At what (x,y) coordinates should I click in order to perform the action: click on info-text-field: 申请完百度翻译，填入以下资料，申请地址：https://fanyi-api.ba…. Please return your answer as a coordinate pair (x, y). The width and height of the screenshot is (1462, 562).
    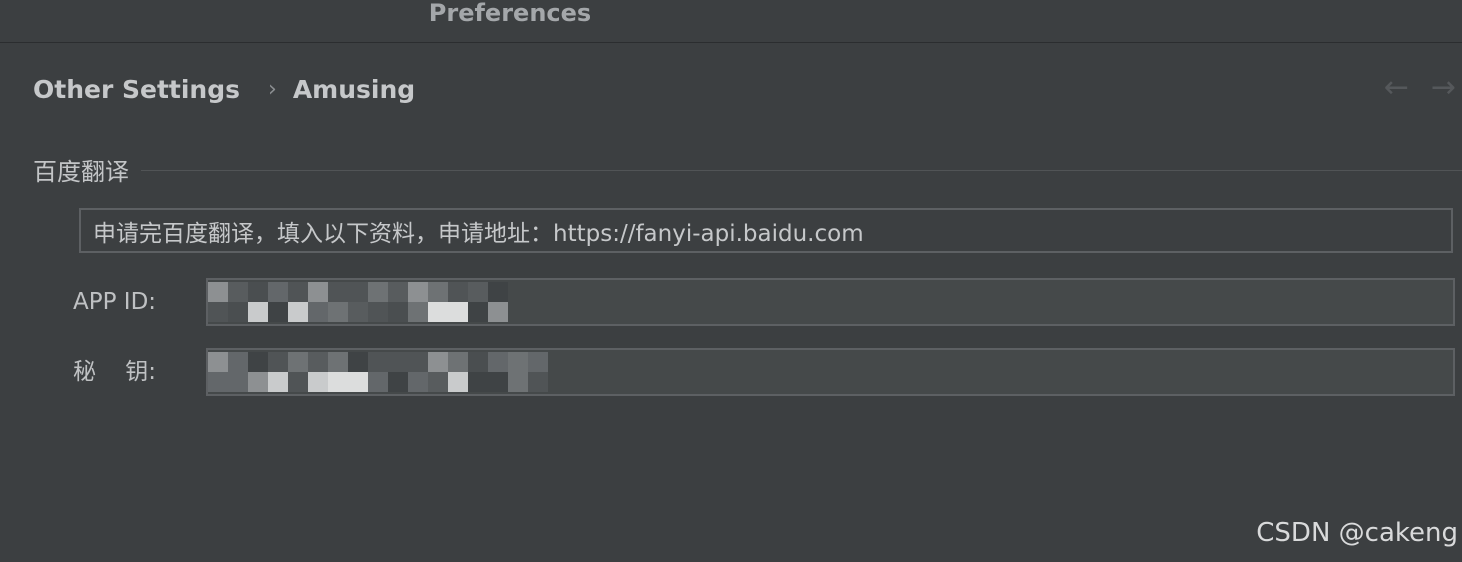
    Looking at the image, I should click on (766, 230).